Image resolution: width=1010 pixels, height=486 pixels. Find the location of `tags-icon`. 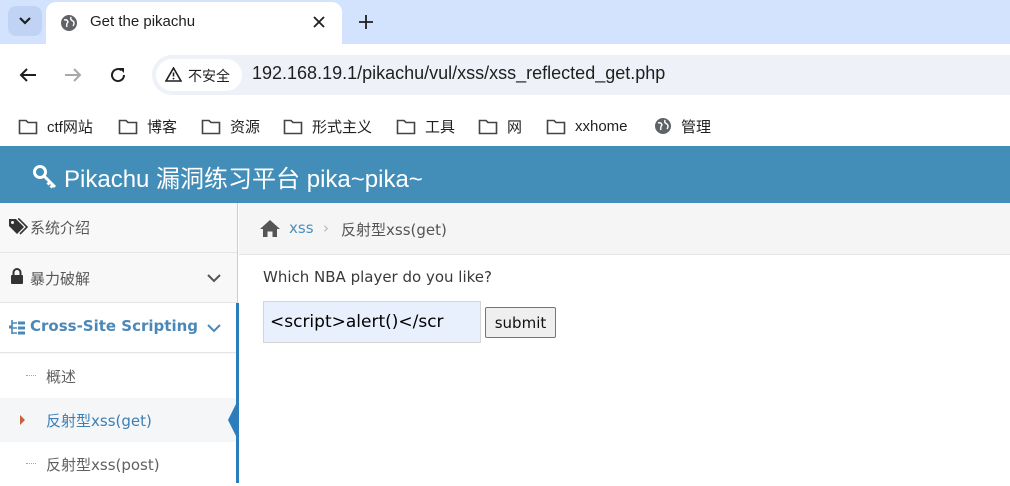

tags-icon is located at coordinates (18, 226).